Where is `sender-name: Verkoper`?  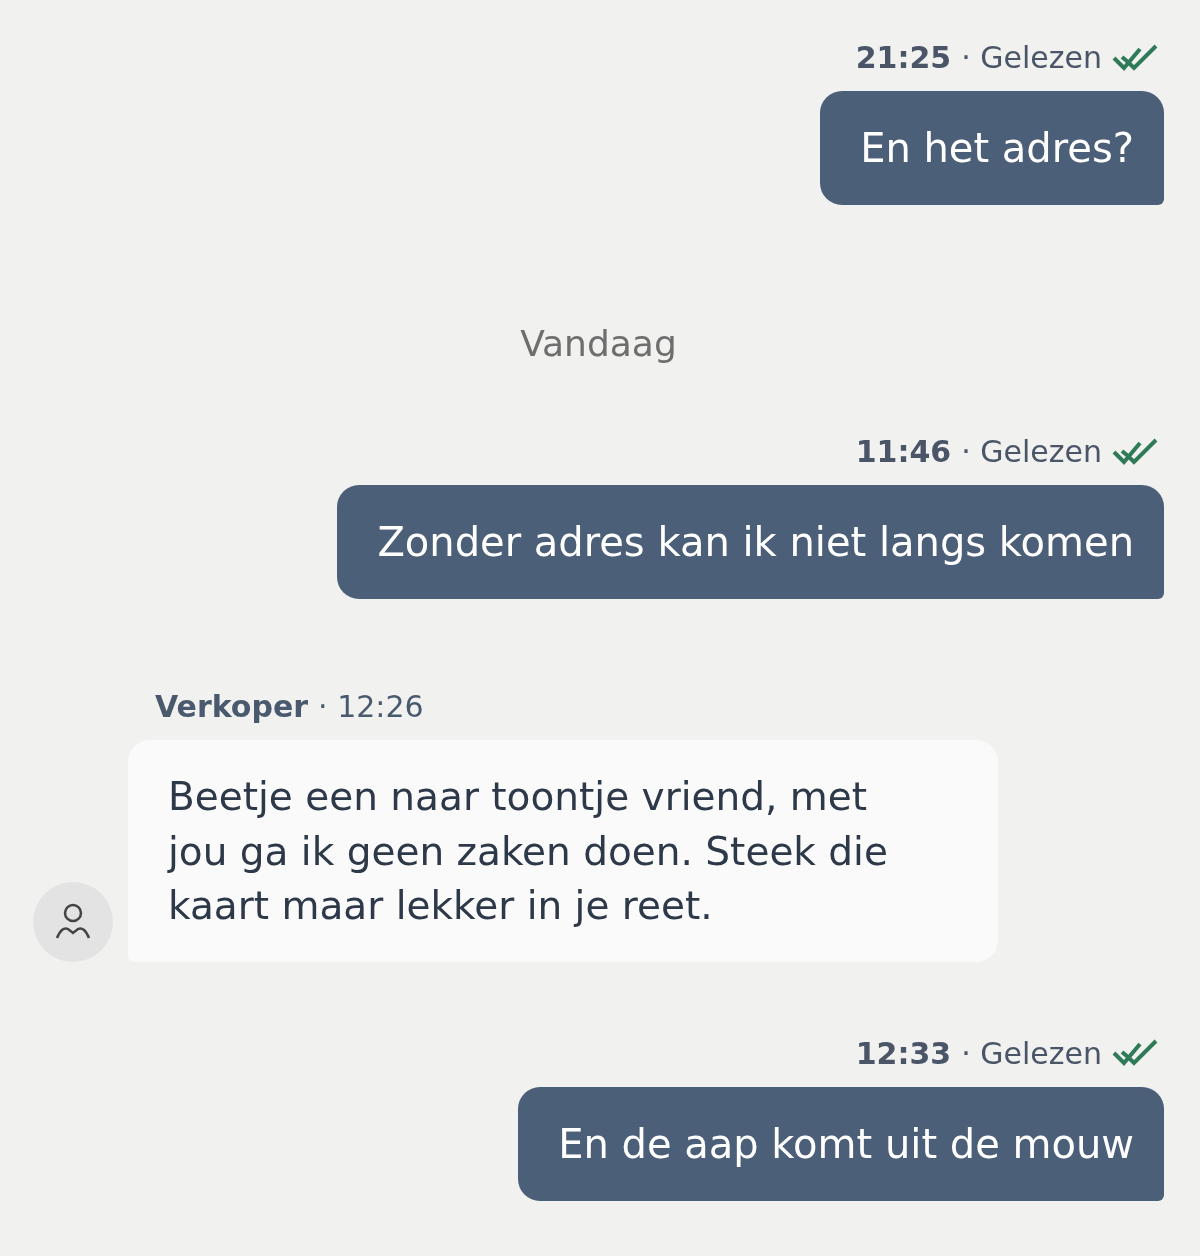
sender-name: Verkoper is located at coordinates (232, 706).